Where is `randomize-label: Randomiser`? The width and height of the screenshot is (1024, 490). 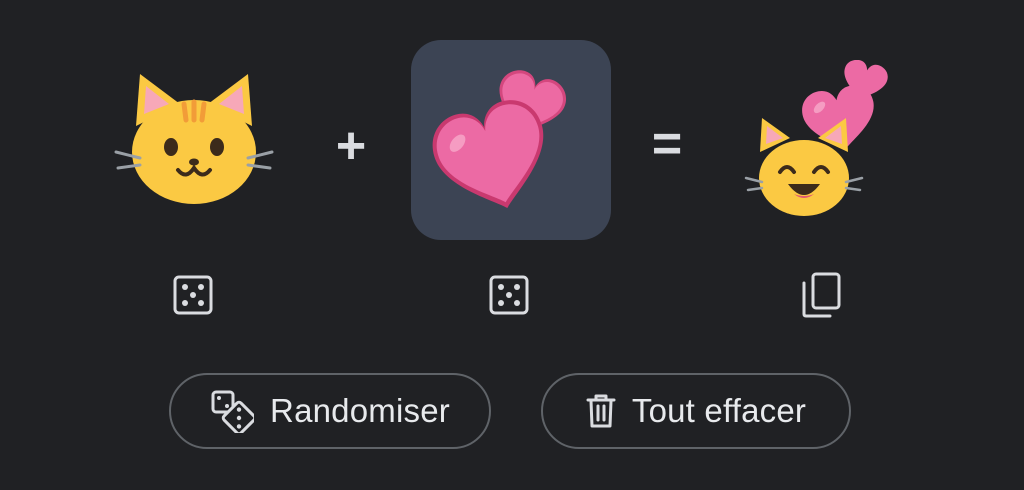
randomize-label: Randomiser is located at coordinates (360, 410).